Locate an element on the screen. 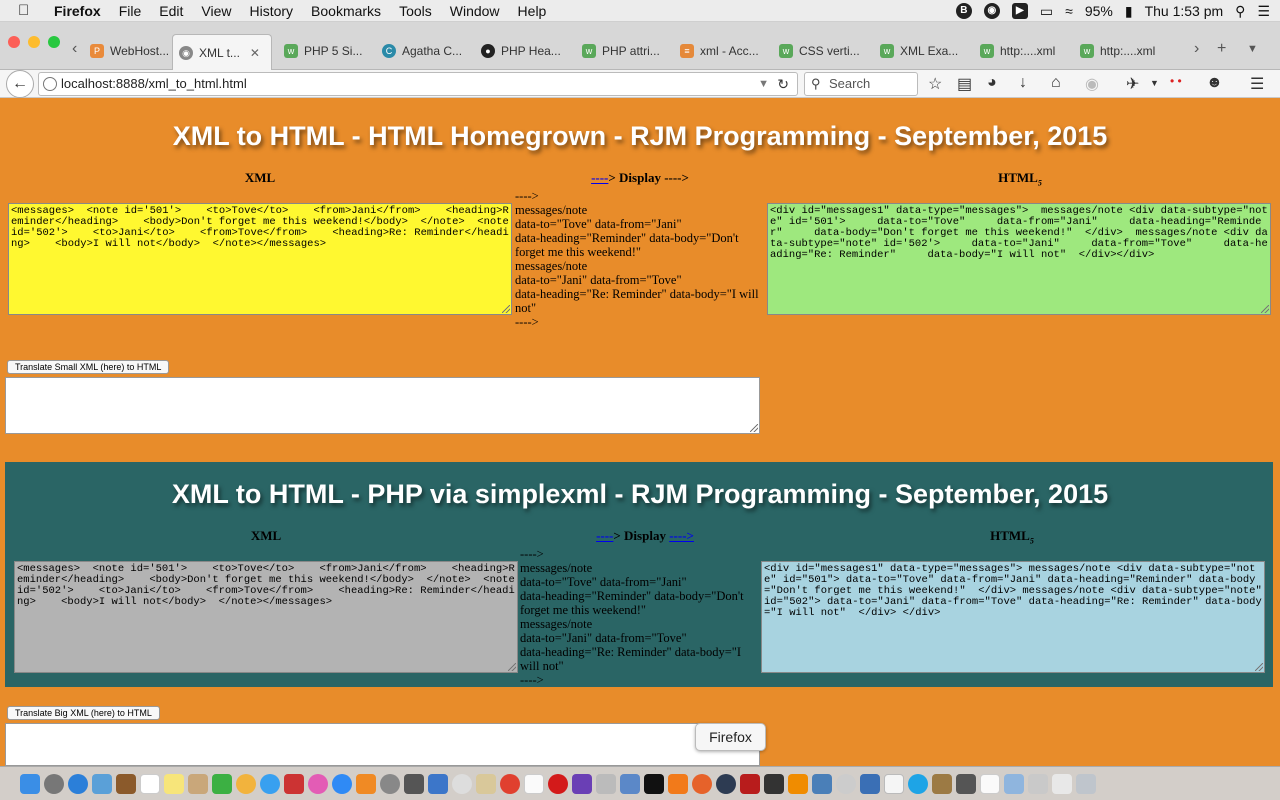 The width and height of the screenshot is (1280, 800). downloads-icon: ↓ is located at coordinates (1023, 83).